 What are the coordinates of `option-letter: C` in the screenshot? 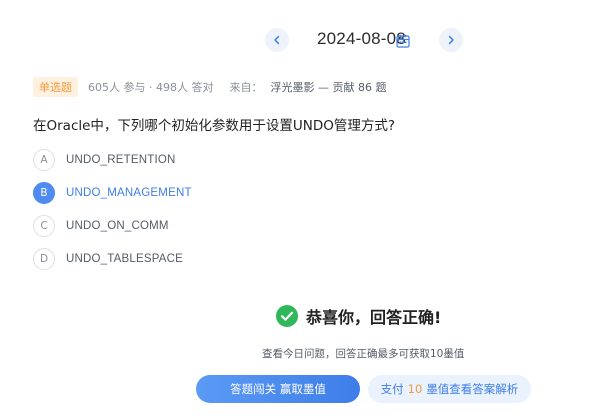 It's located at (44, 226).